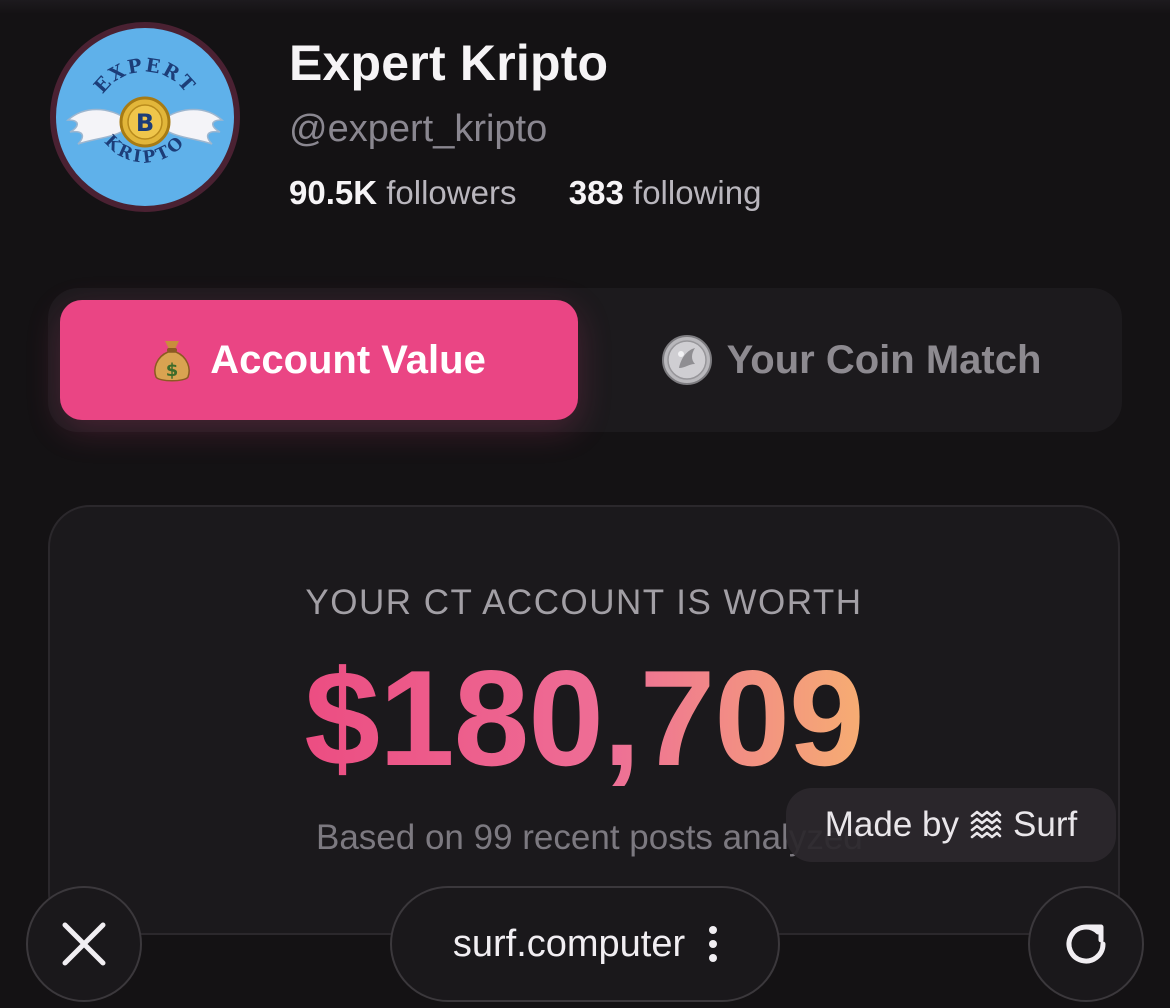 The height and width of the screenshot is (1008, 1170). Describe the element at coordinates (589, 837) in the screenshot. I see `card-subtitle: Based on 99 recent posts analyzed` at that location.